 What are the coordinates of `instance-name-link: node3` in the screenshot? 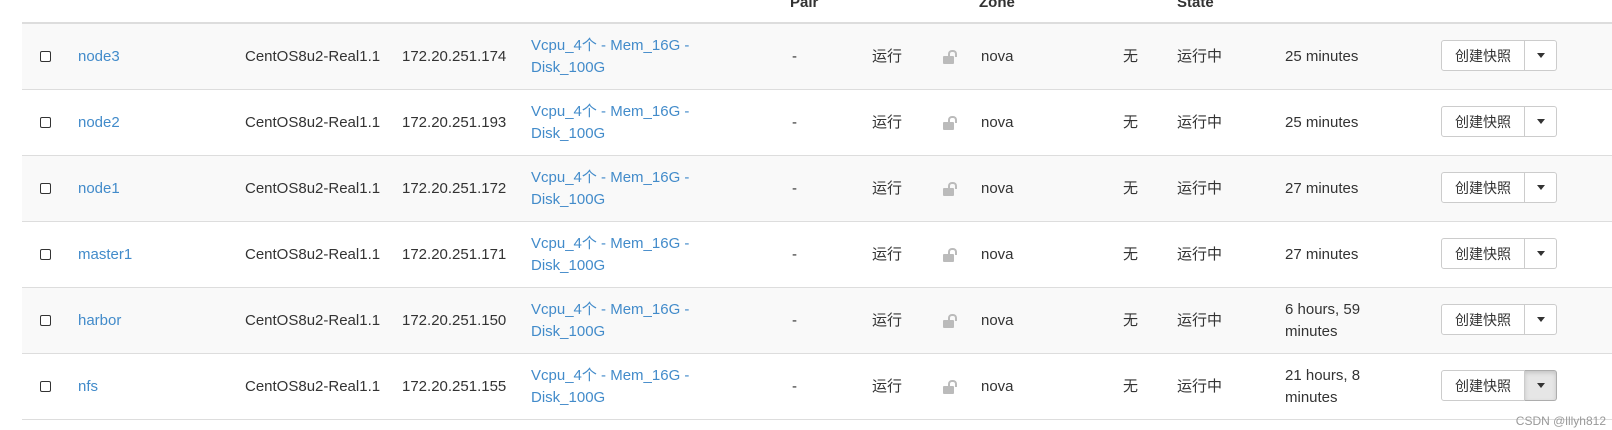 It's located at (153, 56).